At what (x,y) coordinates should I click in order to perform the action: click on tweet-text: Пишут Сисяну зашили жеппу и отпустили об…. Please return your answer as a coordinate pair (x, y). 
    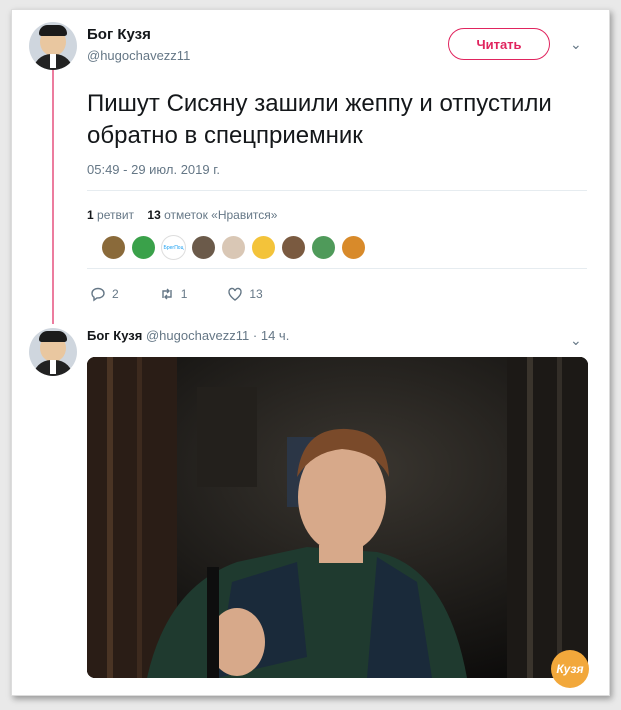
    Looking at the image, I should click on (319, 119).